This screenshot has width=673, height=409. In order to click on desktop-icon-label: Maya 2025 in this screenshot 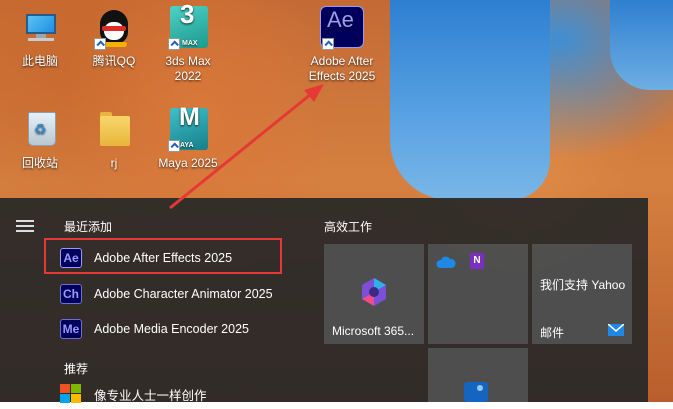, I will do `click(188, 163)`.